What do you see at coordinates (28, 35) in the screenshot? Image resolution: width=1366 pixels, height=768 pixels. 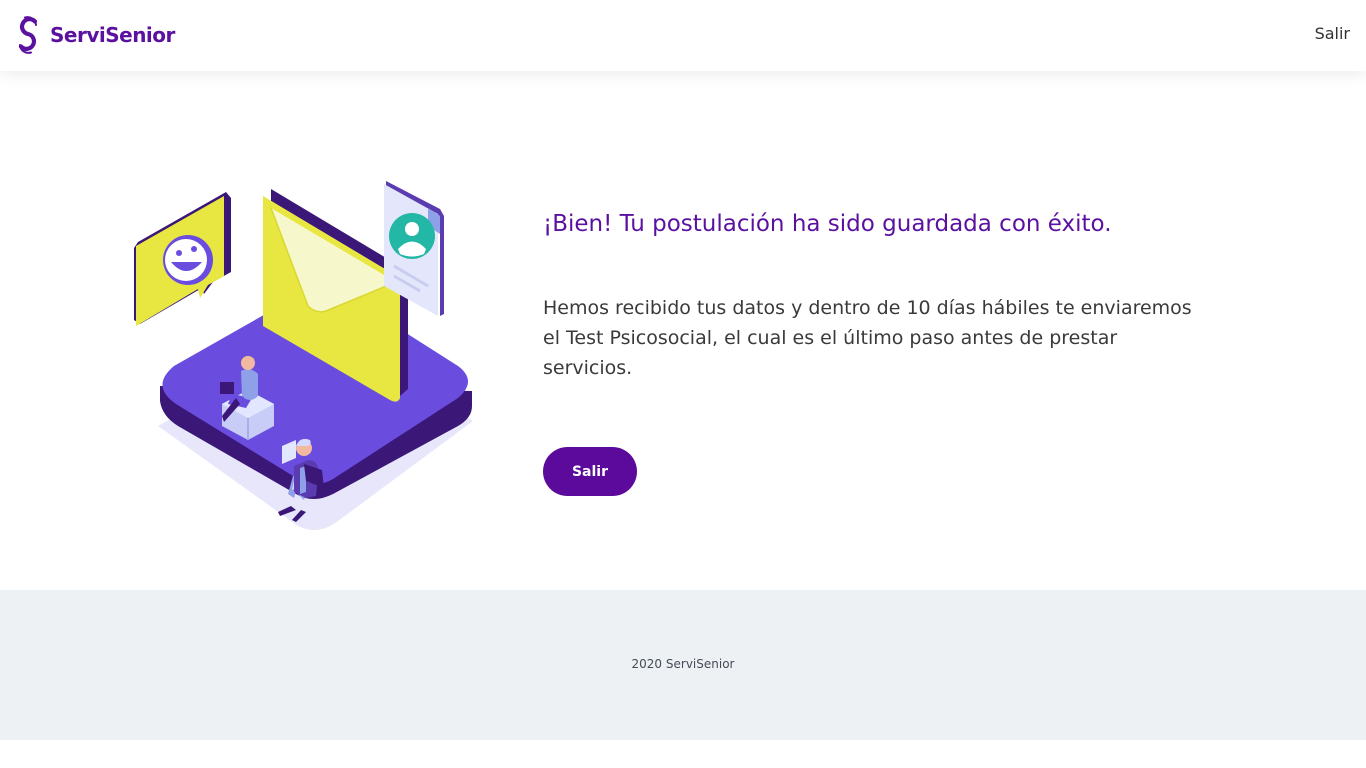 I see `servisenior-s-logo-icon` at bounding box center [28, 35].